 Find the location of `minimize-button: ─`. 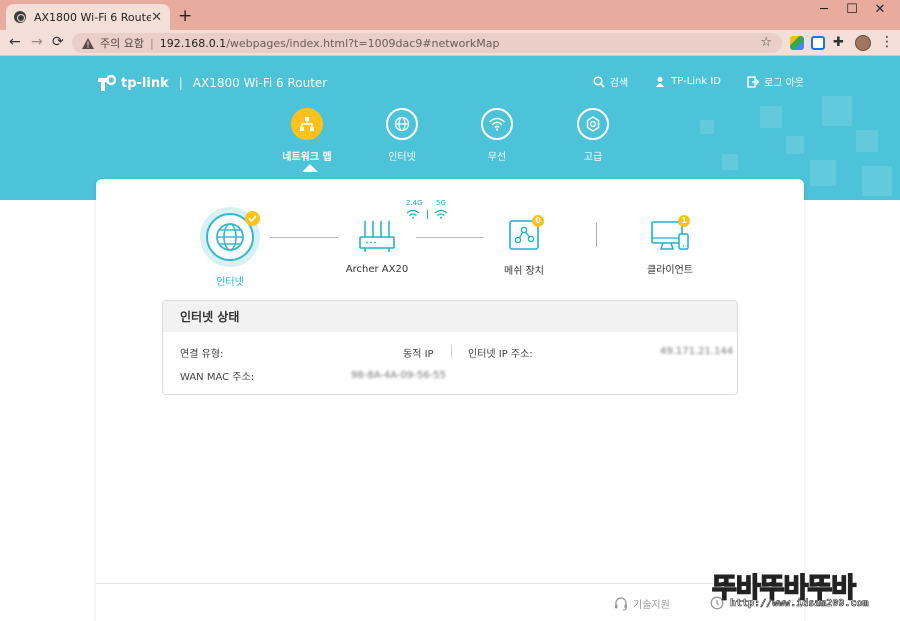

minimize-button: ─ is located at coordinates (824, 9).